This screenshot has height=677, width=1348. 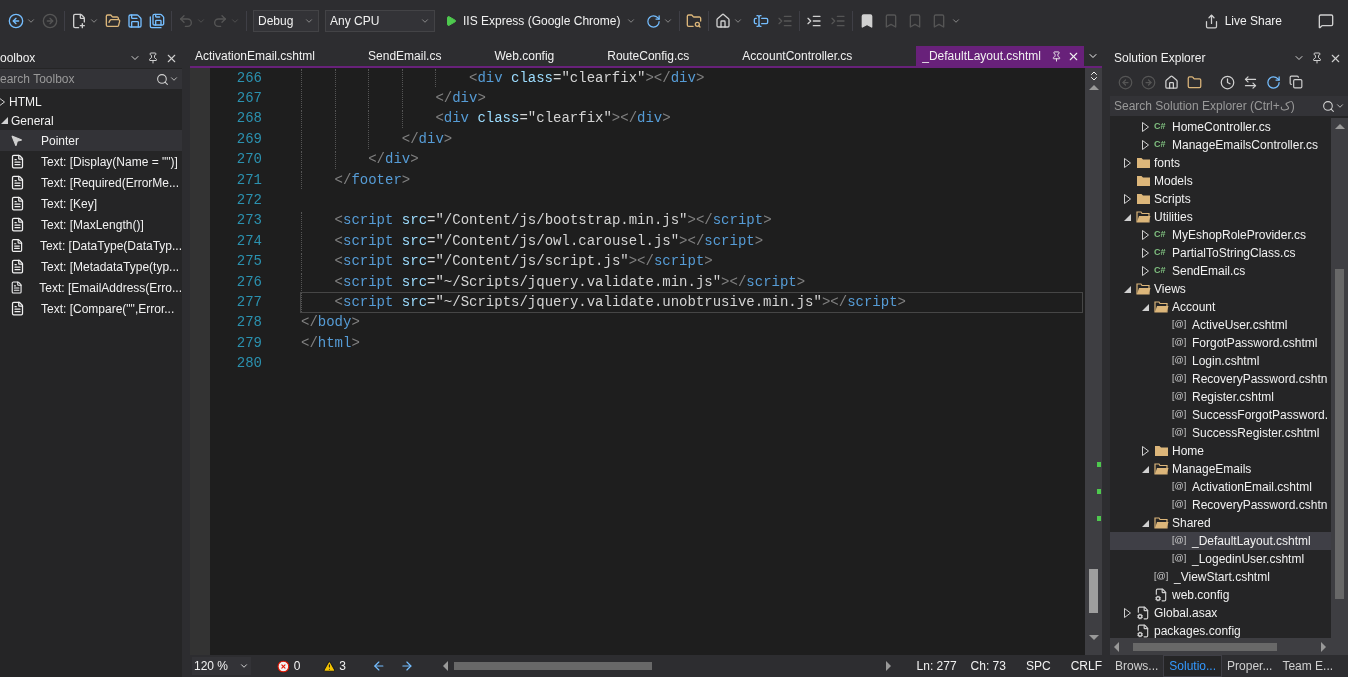 I want to click on toolbox-item: Text: [MaxLength()], so click(x=91, y=224).